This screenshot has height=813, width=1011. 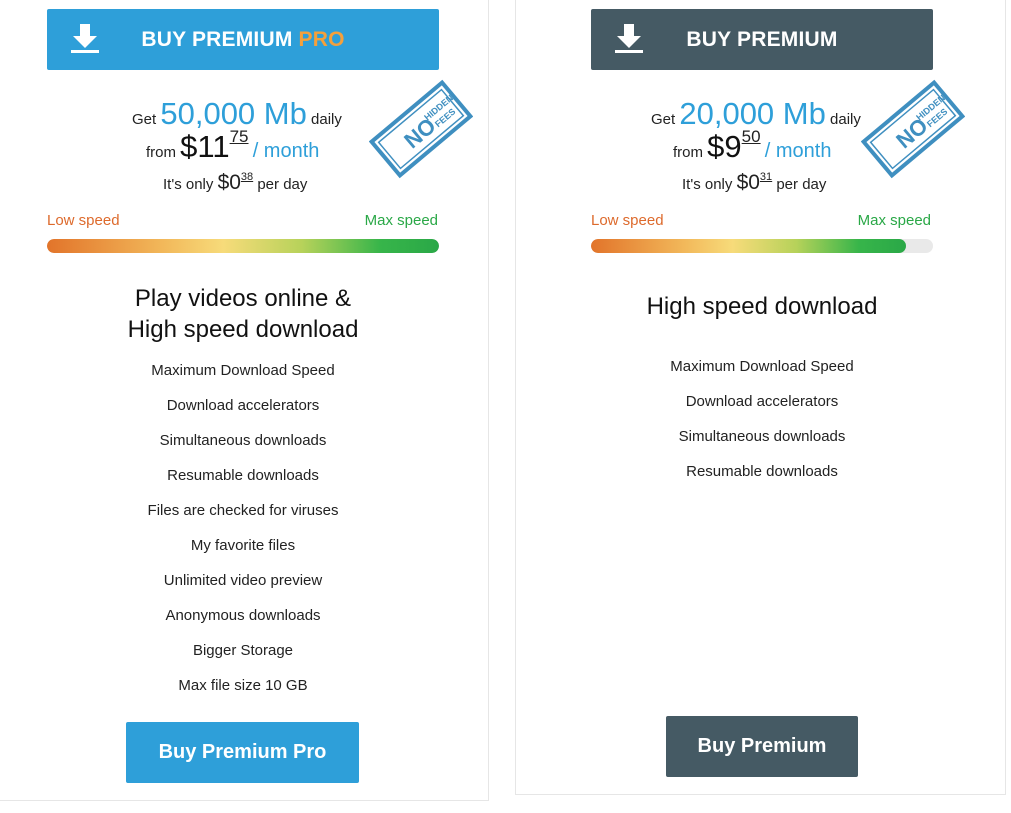 I want to click on plan-heading-line-1: Play videos online &, so click(x=243, y=298).